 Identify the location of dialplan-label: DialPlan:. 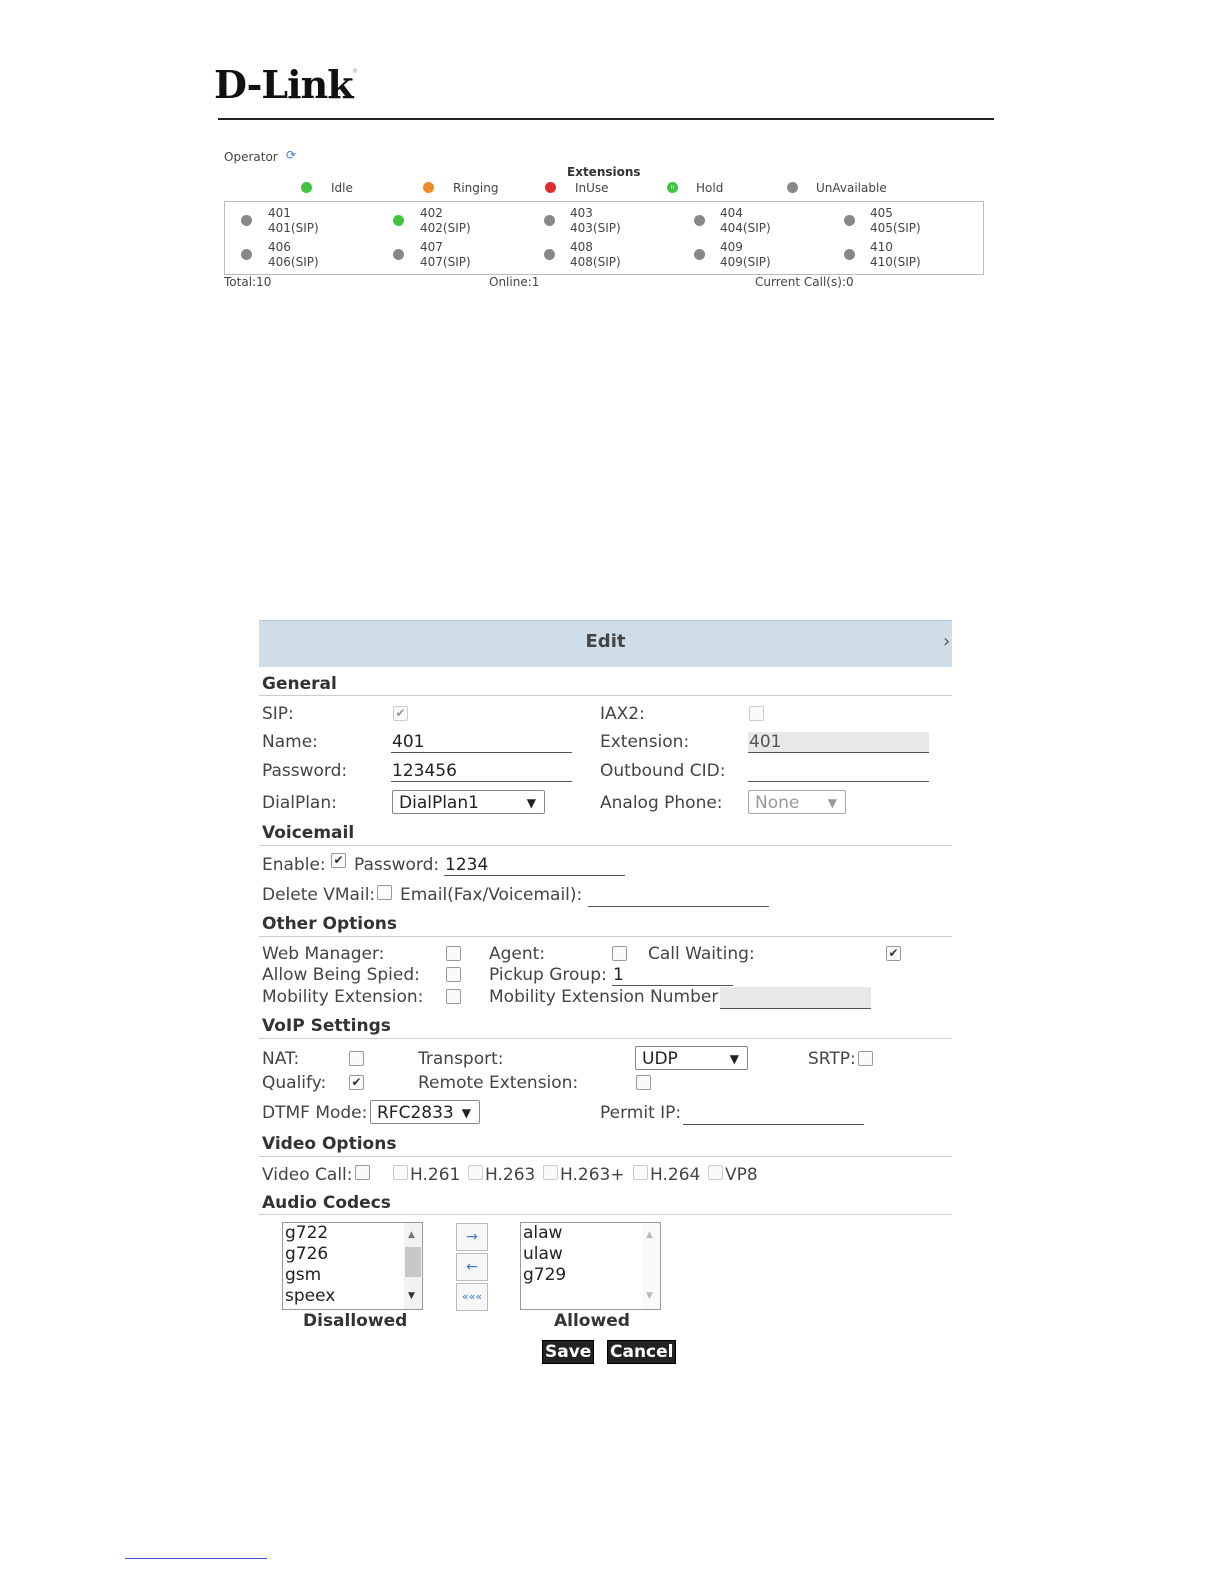
(299, 803).